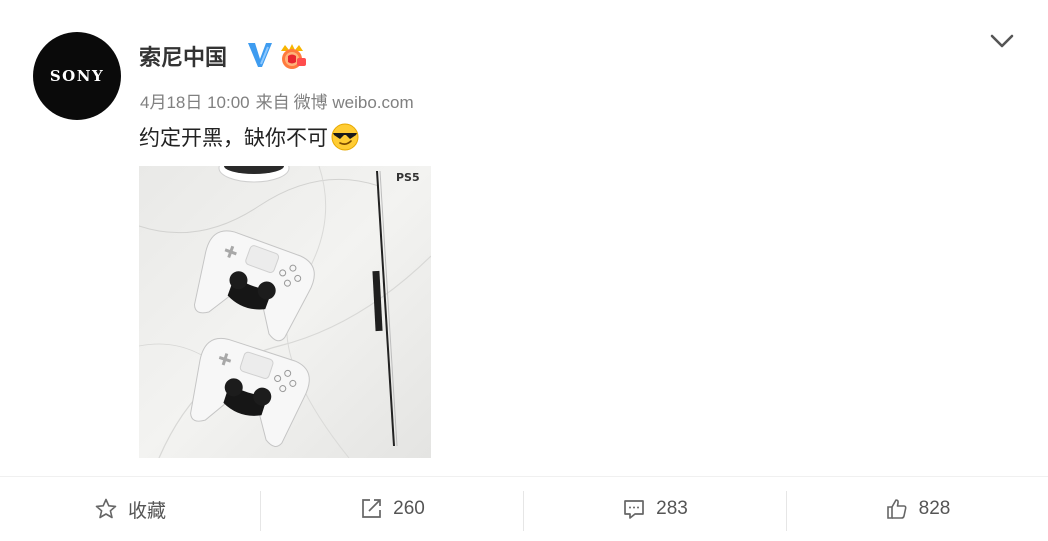  Describe the element at coordinates (354, 102) in the screenshot. I see `post-source: 微博 weibo.com` at that location.